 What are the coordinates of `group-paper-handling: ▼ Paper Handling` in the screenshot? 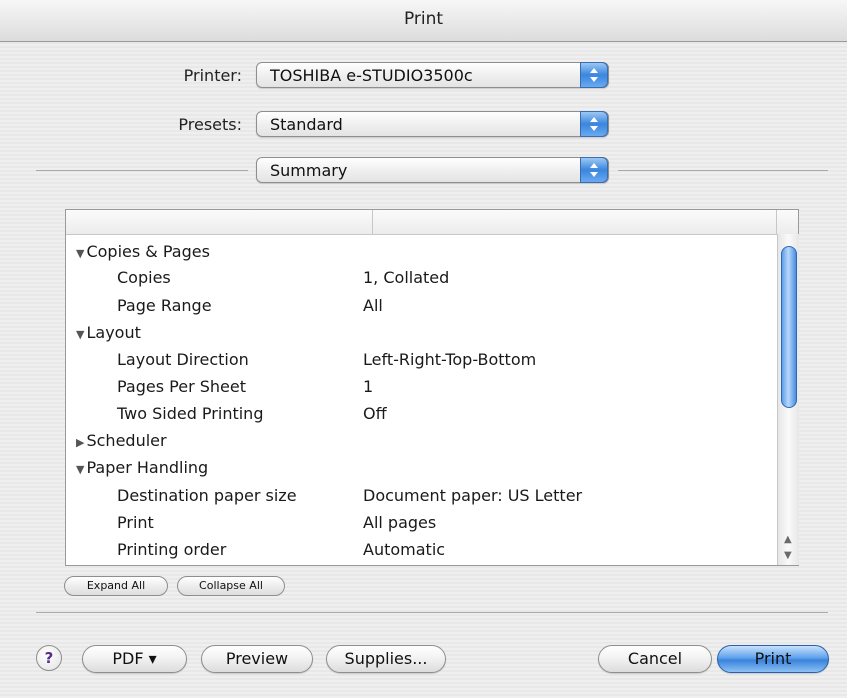 It's located at (142, 467).